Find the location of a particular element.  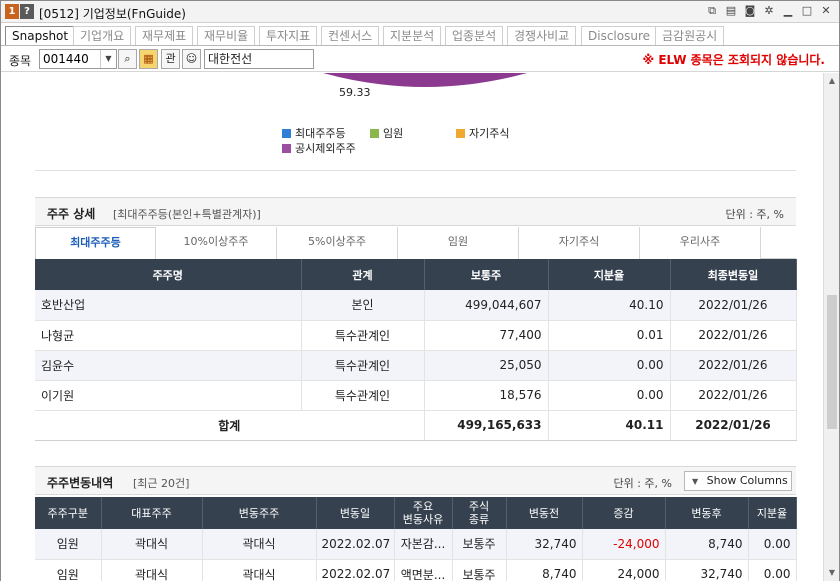

column-header: 주주명 is located at coordinates (168, 274).